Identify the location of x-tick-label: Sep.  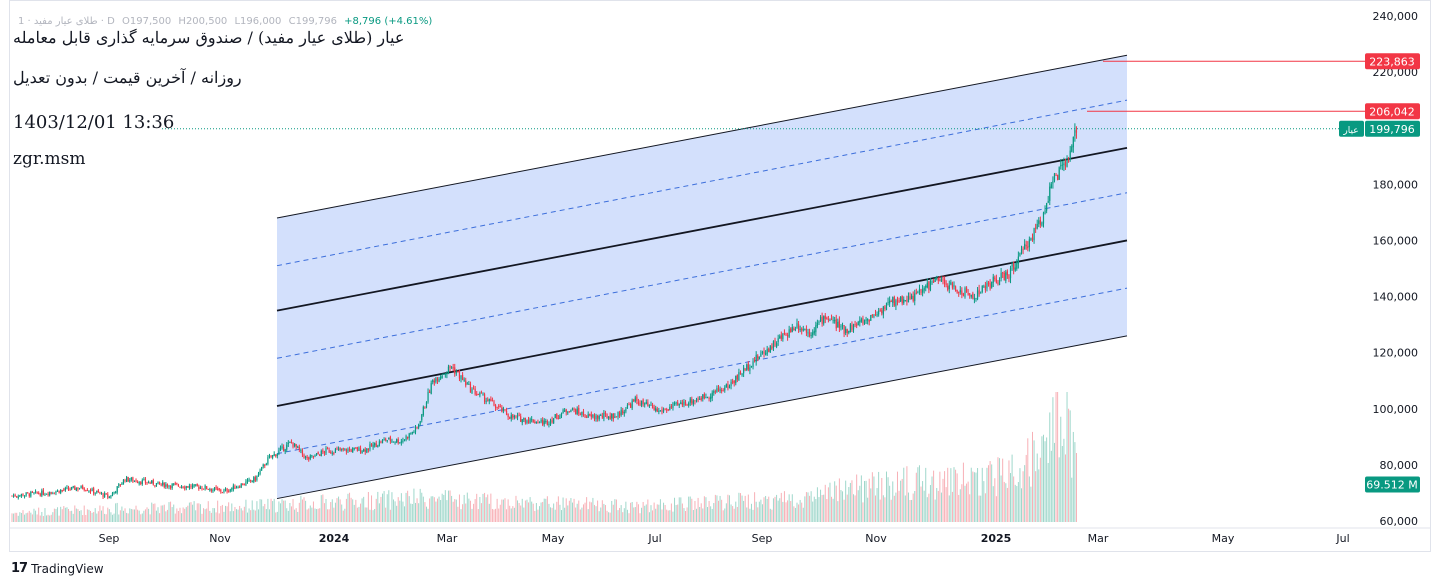
(762, 538).